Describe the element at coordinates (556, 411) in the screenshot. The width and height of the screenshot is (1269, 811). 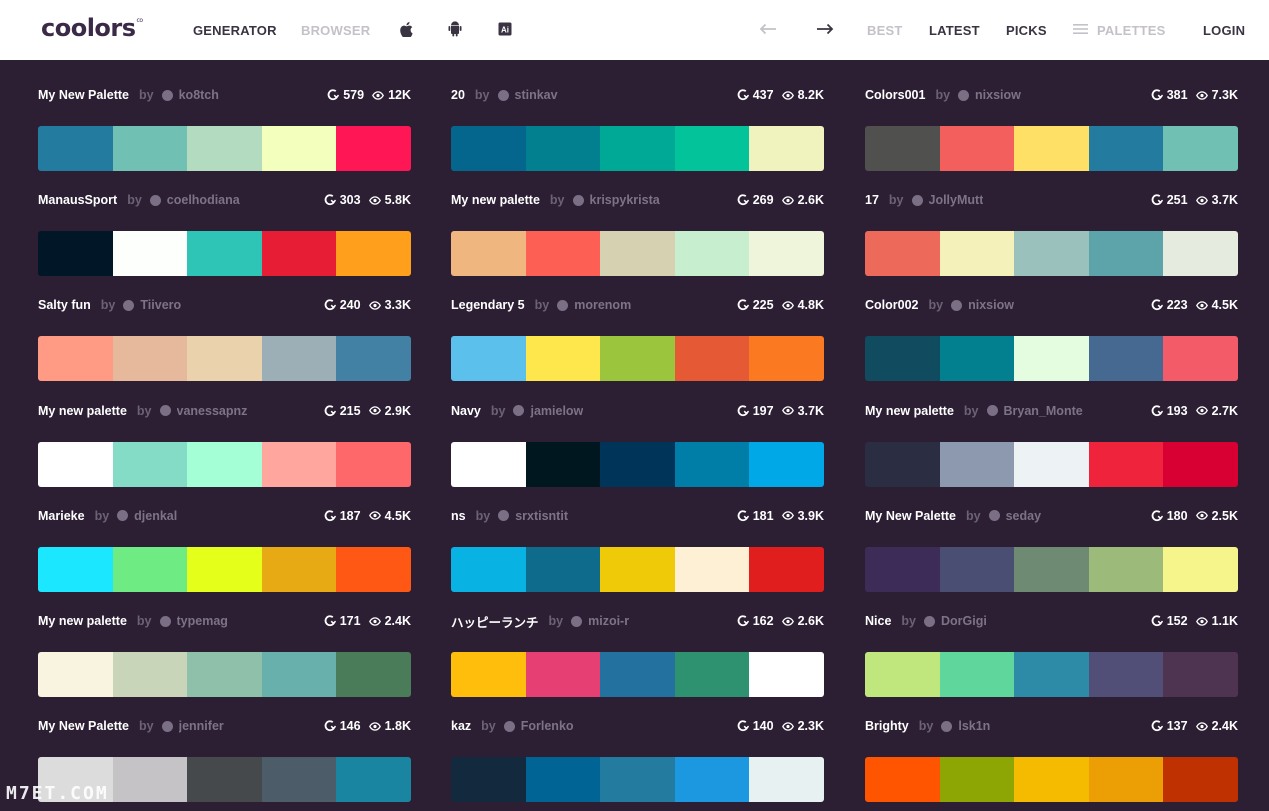
I see `author-name: jamielow` at that location.